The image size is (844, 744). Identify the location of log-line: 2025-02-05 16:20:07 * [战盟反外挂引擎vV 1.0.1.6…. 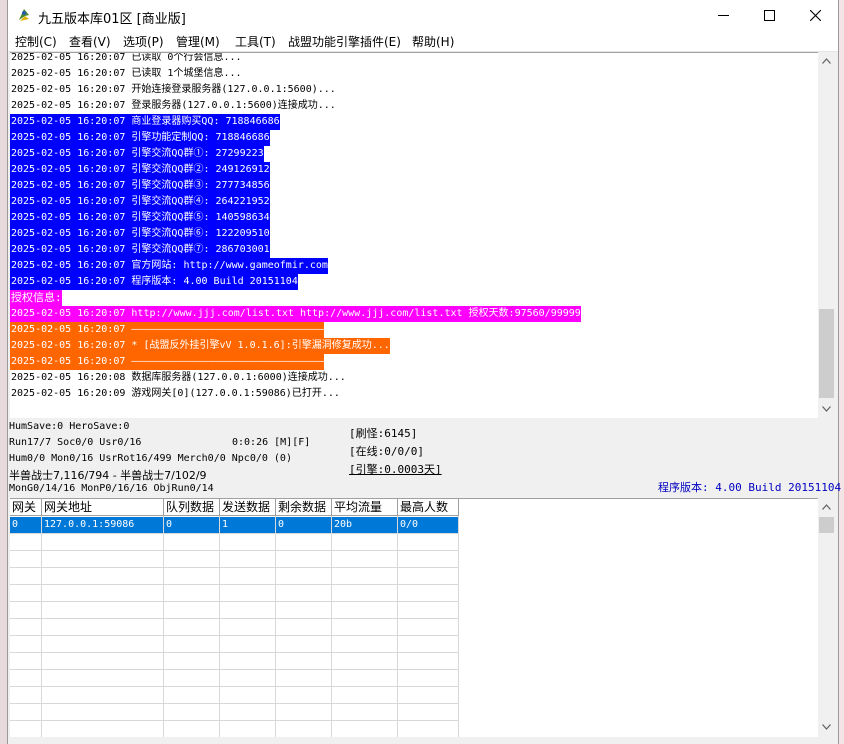
(200, 346).